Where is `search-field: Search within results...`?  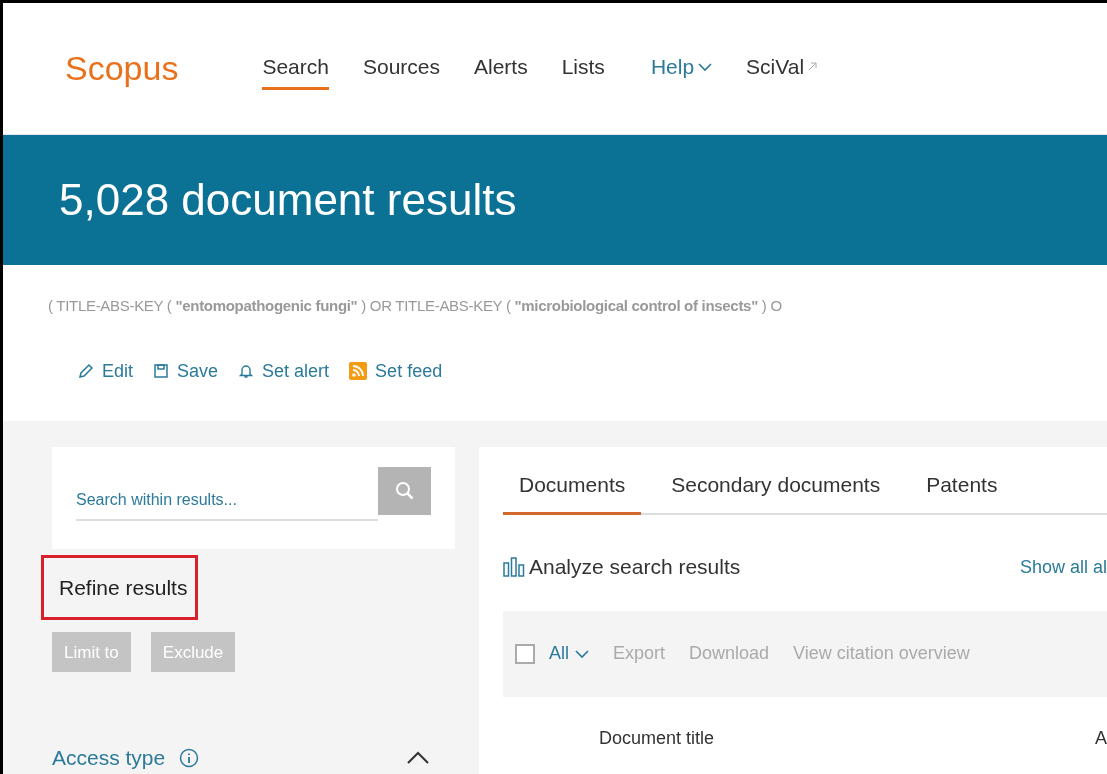
search-field: Search within results... is located at coordinates (227, 494).